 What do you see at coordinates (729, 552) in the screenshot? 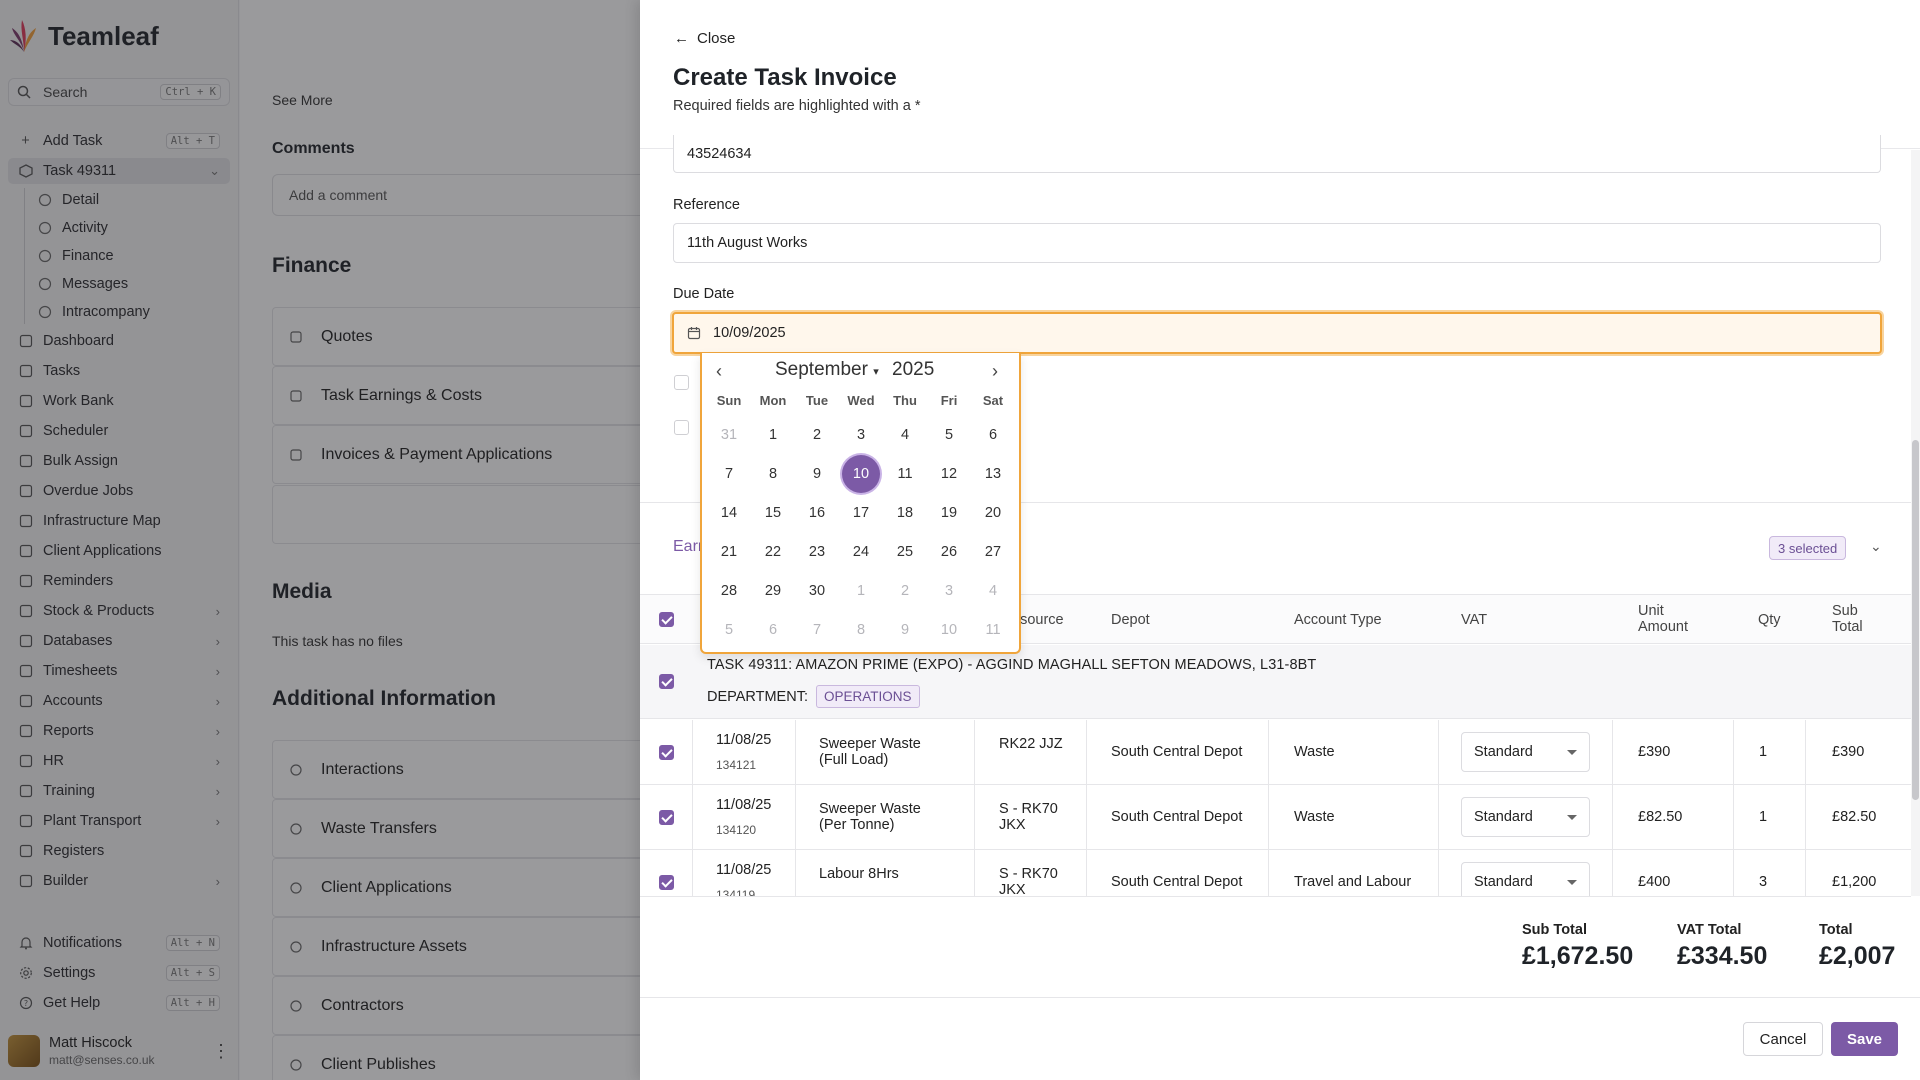
I see `calendar-day: 21` at bounding box center [729, 552].